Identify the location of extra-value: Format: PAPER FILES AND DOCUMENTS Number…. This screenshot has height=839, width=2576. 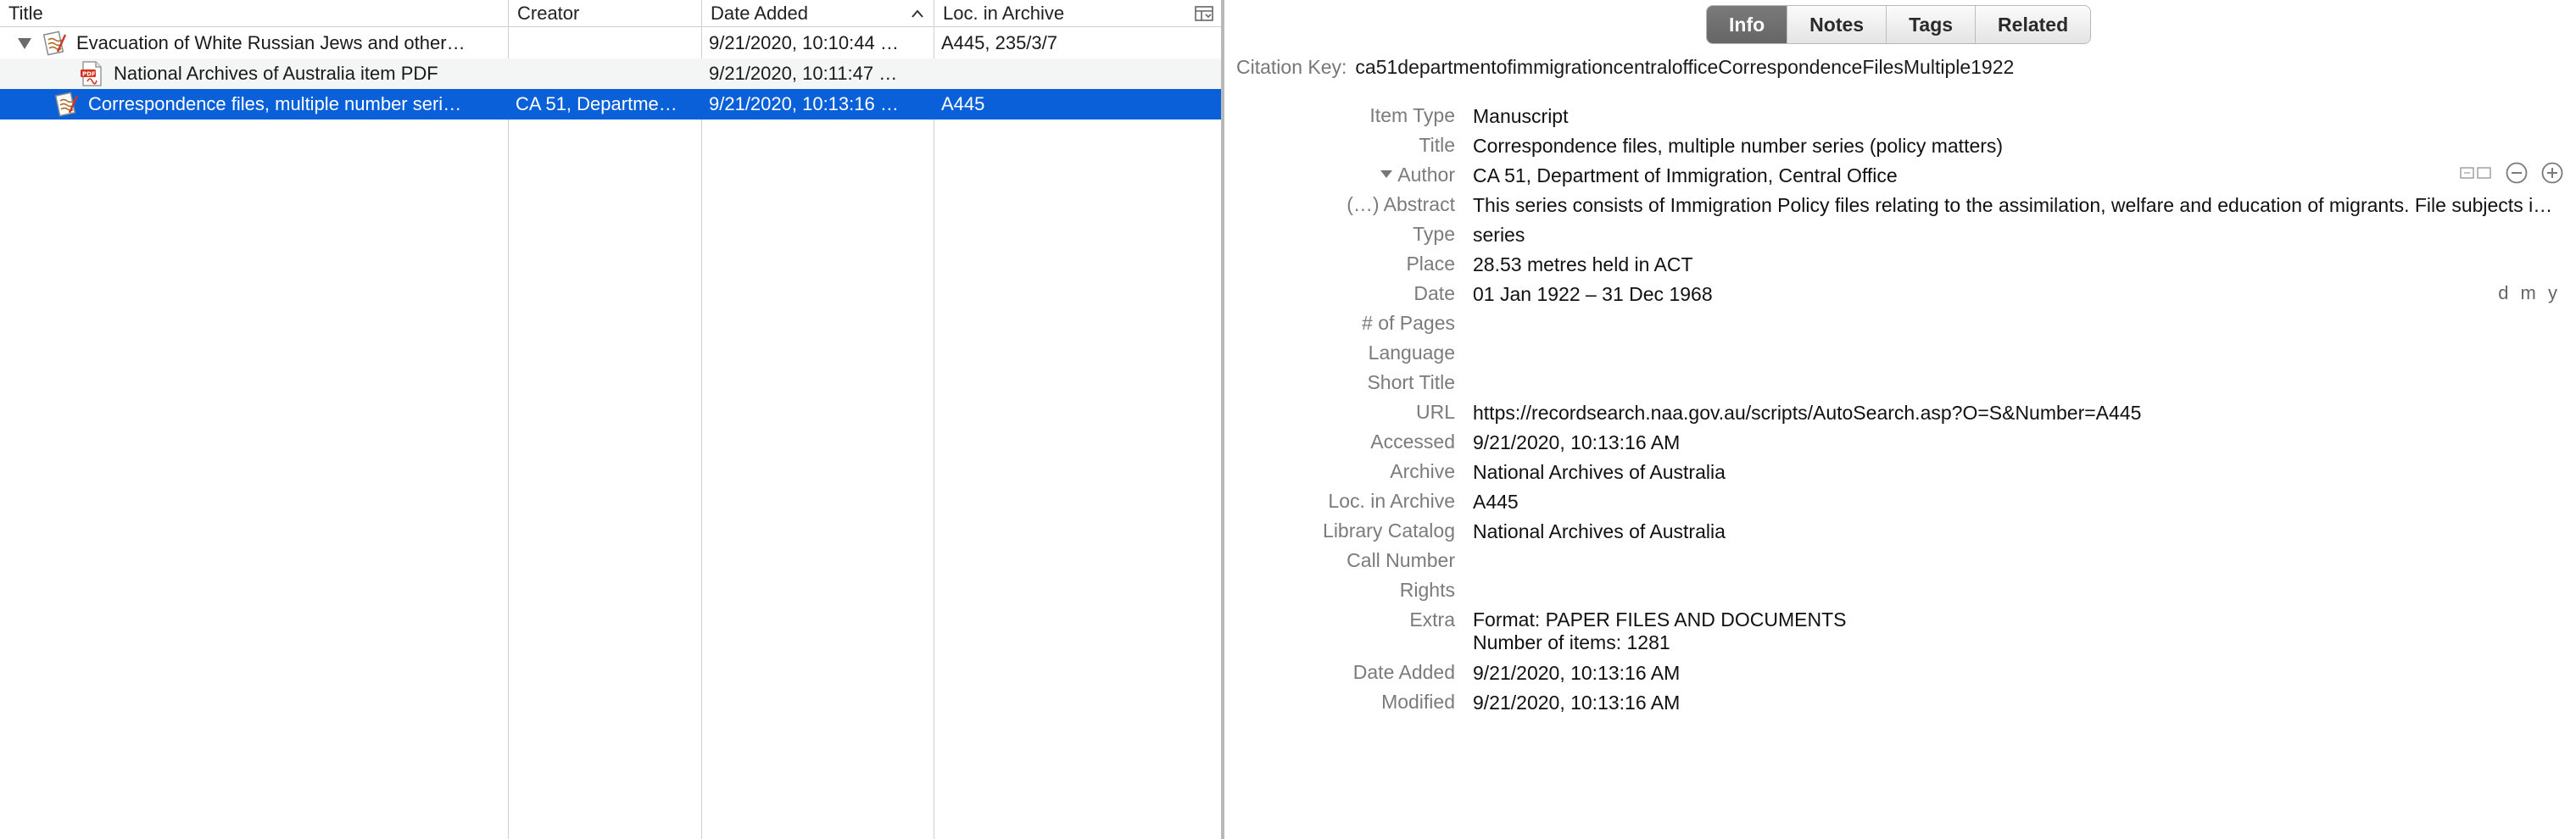
(2015, 631).